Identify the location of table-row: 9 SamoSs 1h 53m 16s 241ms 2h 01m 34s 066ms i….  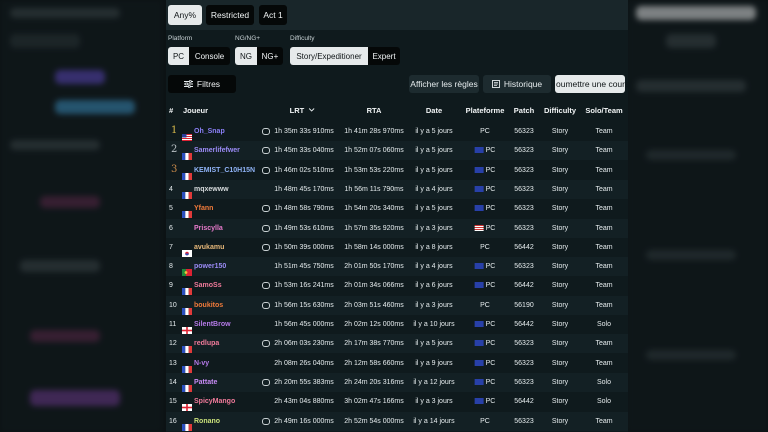
(397, 286).